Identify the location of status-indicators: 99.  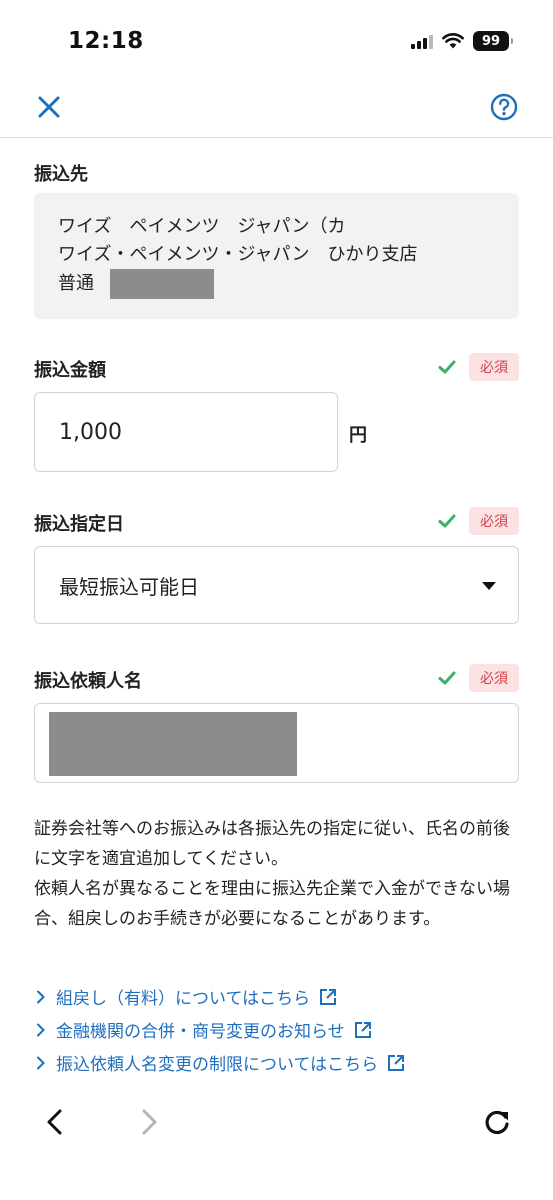
(462, 41).